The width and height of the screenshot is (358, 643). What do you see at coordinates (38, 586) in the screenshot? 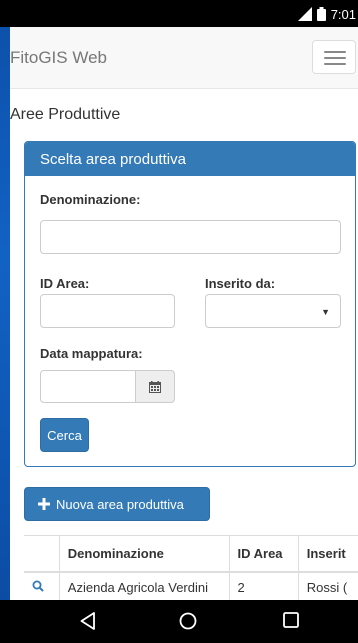
I see `search-icon` at bounding box center [38, 586].